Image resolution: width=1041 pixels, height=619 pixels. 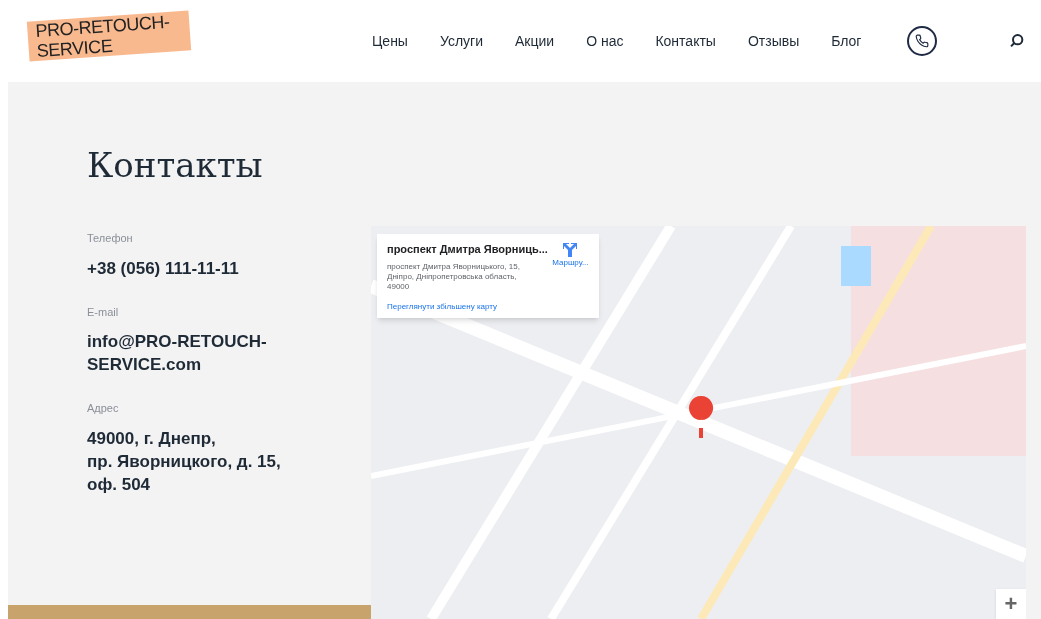 What do you see at coordinates (461, 41) in the screenshot?
I see `nav-link: Услуги` at bounding box center [461, 41].